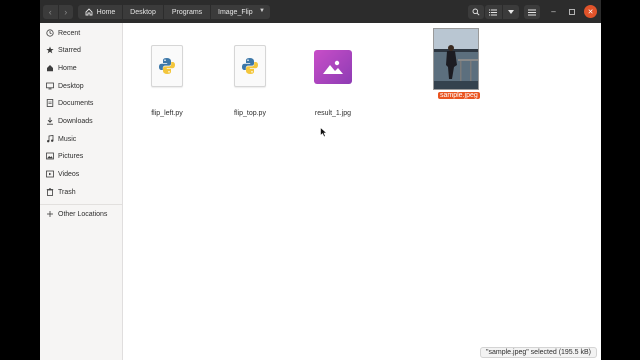 The image size is (640, 360). Describe the element at coordinates (324, 132) in the screenshot. I see `mouse-pointer-icon` at that location.